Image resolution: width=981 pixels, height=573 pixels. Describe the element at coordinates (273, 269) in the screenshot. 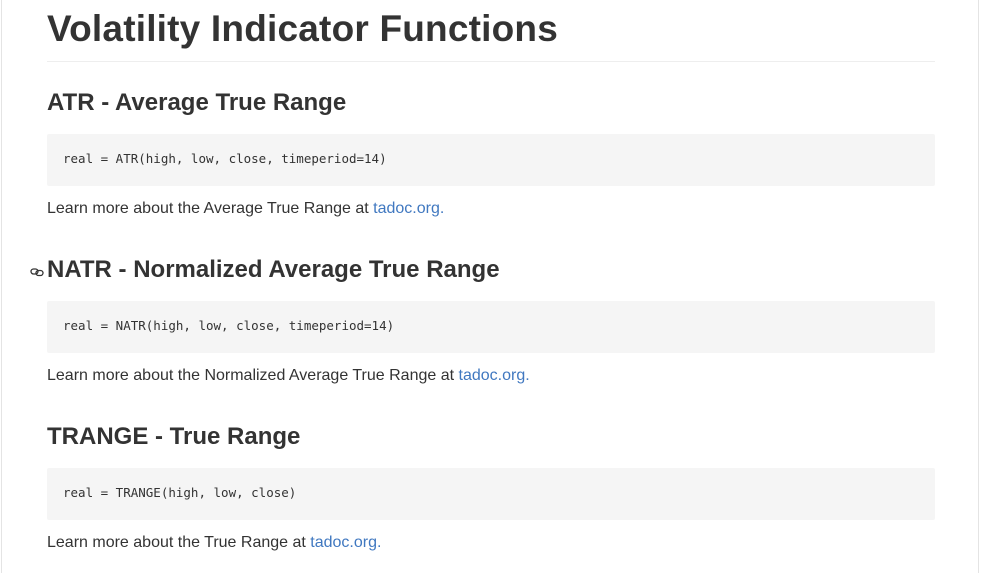

I see `section-heading: NATR - Normalized Average True Range` at that location.